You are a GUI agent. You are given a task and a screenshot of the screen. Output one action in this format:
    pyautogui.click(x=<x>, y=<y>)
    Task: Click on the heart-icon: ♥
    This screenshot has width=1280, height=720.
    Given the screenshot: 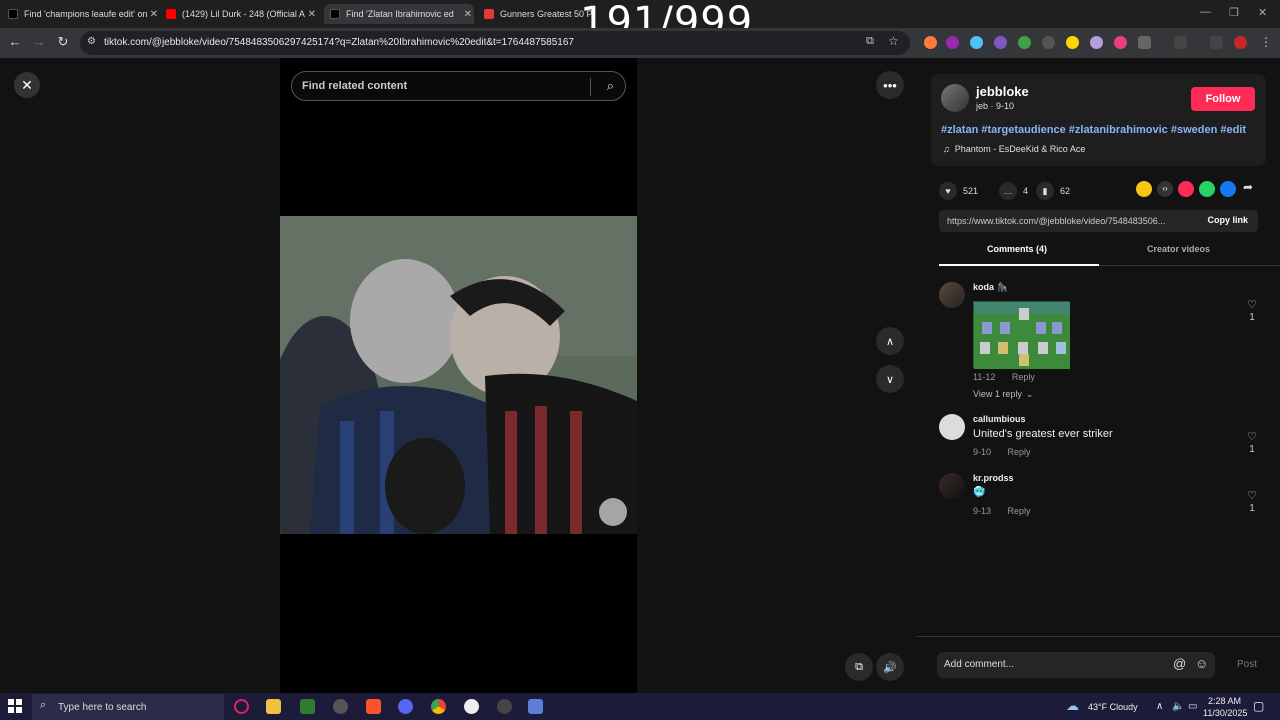 What is the action you would take?
    pyautogui.click(x=948, y=191)
    